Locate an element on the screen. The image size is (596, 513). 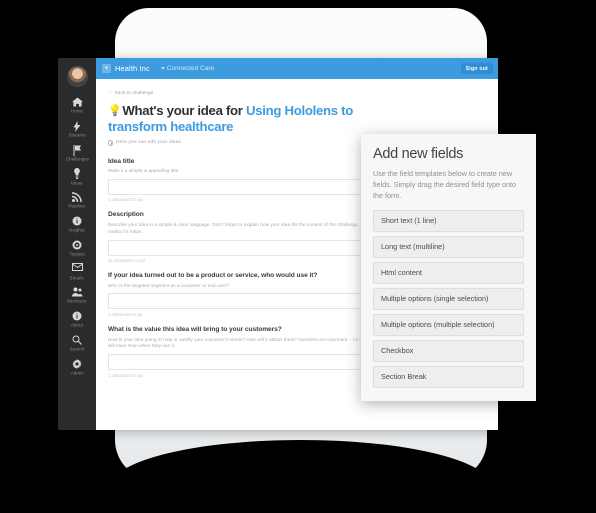
sidebar-item-label: Challenges is located at coordinates (77, 159).